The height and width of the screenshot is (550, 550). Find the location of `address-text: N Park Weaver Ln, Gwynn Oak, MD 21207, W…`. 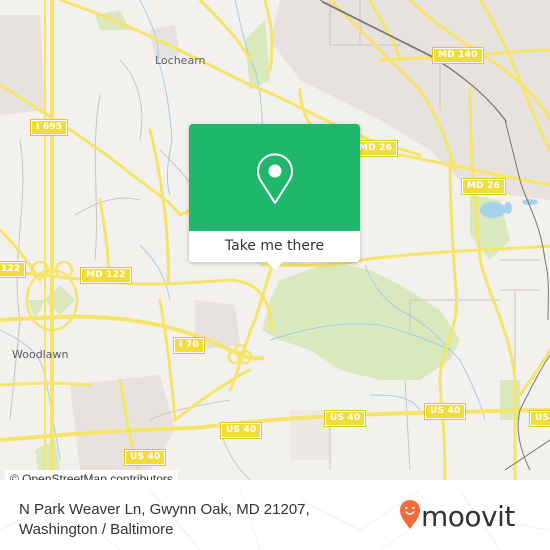

address-text: N Park Weaver Ln, Gwynn Oak, MD 21207, W… is located at coordinates (209, 520).